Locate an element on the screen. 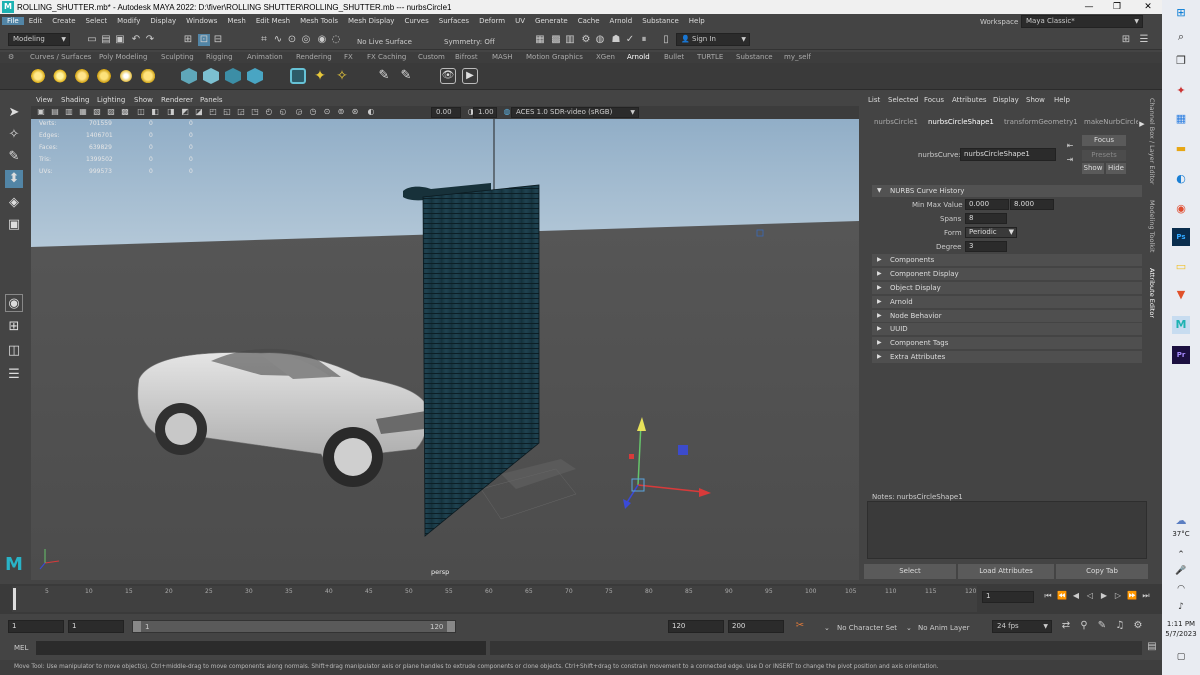  min-value-field: 0.000 is located at coordinates (987, 204).